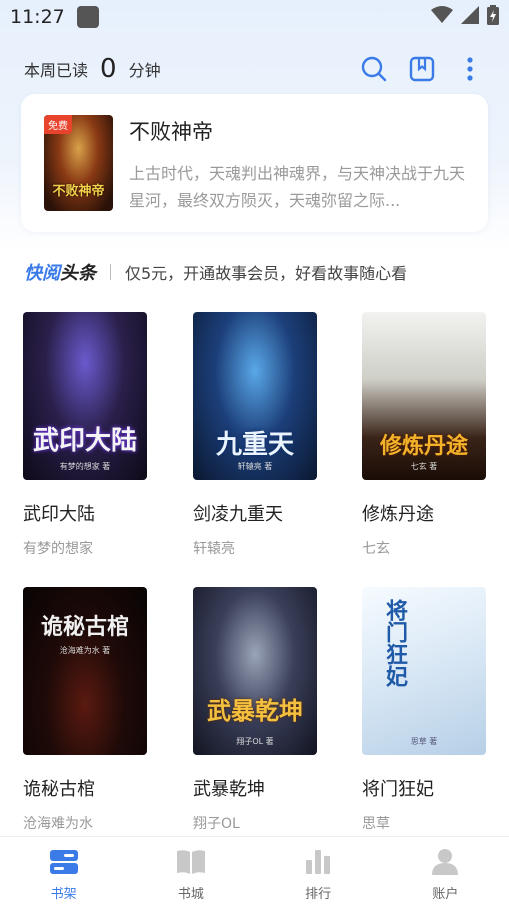 The height and width of the screenshot is (906, 509). What do you see at coordinates (85, 466) in the screenshot?
I see `book-cover-author: 有梦的想家 著` at bounding box center [85, 466].